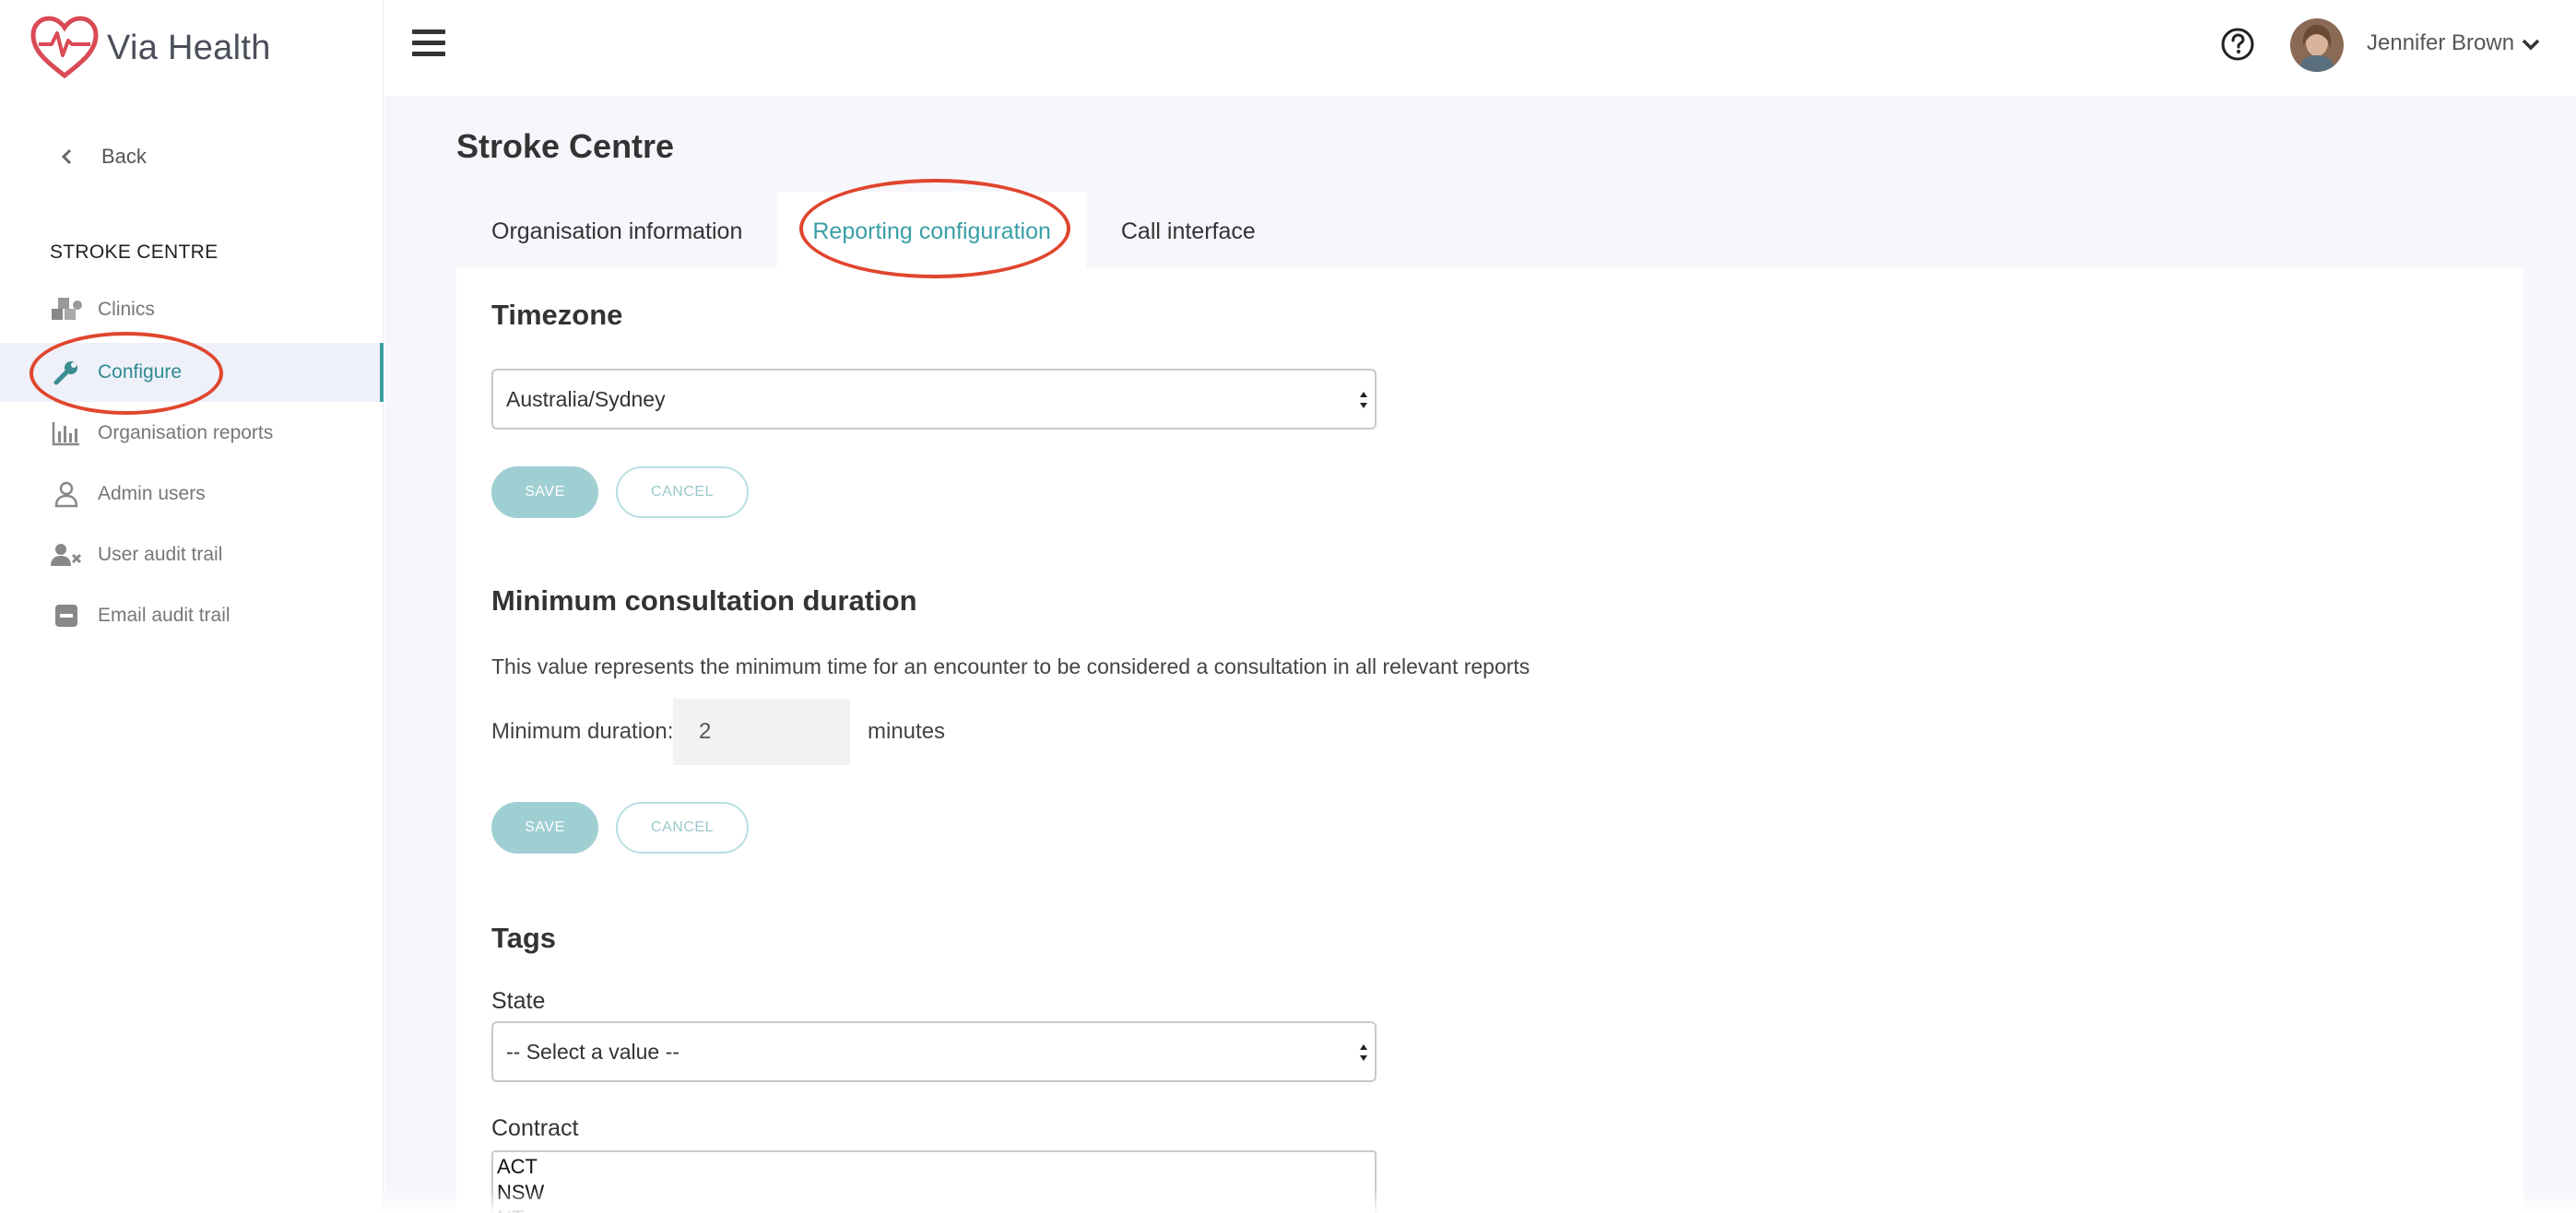 The height and width of the screenshot is (1213, 2576). Describe the element at coordinates (934, 1051) in the screenshot. I see `state-select: -- Select a value --` at that location.